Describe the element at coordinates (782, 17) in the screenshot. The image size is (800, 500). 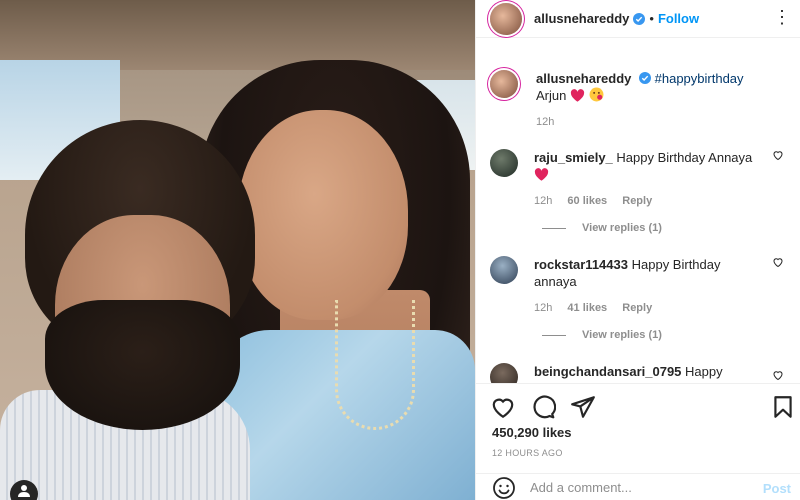
I see `more-options-icon: ⋮` at that location.